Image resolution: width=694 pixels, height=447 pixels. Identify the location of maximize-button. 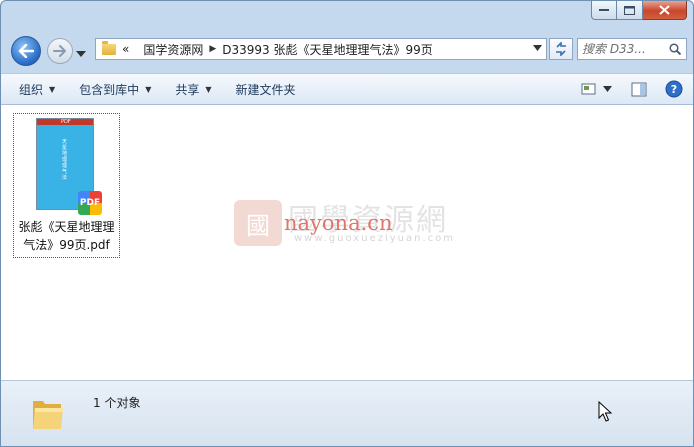
(630, 10).